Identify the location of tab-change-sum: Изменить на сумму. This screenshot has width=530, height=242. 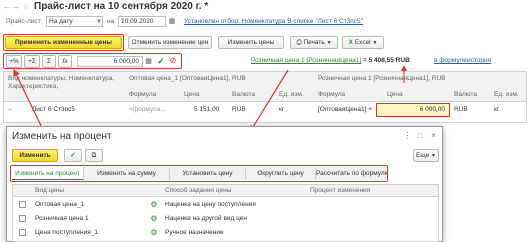
(127, 173).